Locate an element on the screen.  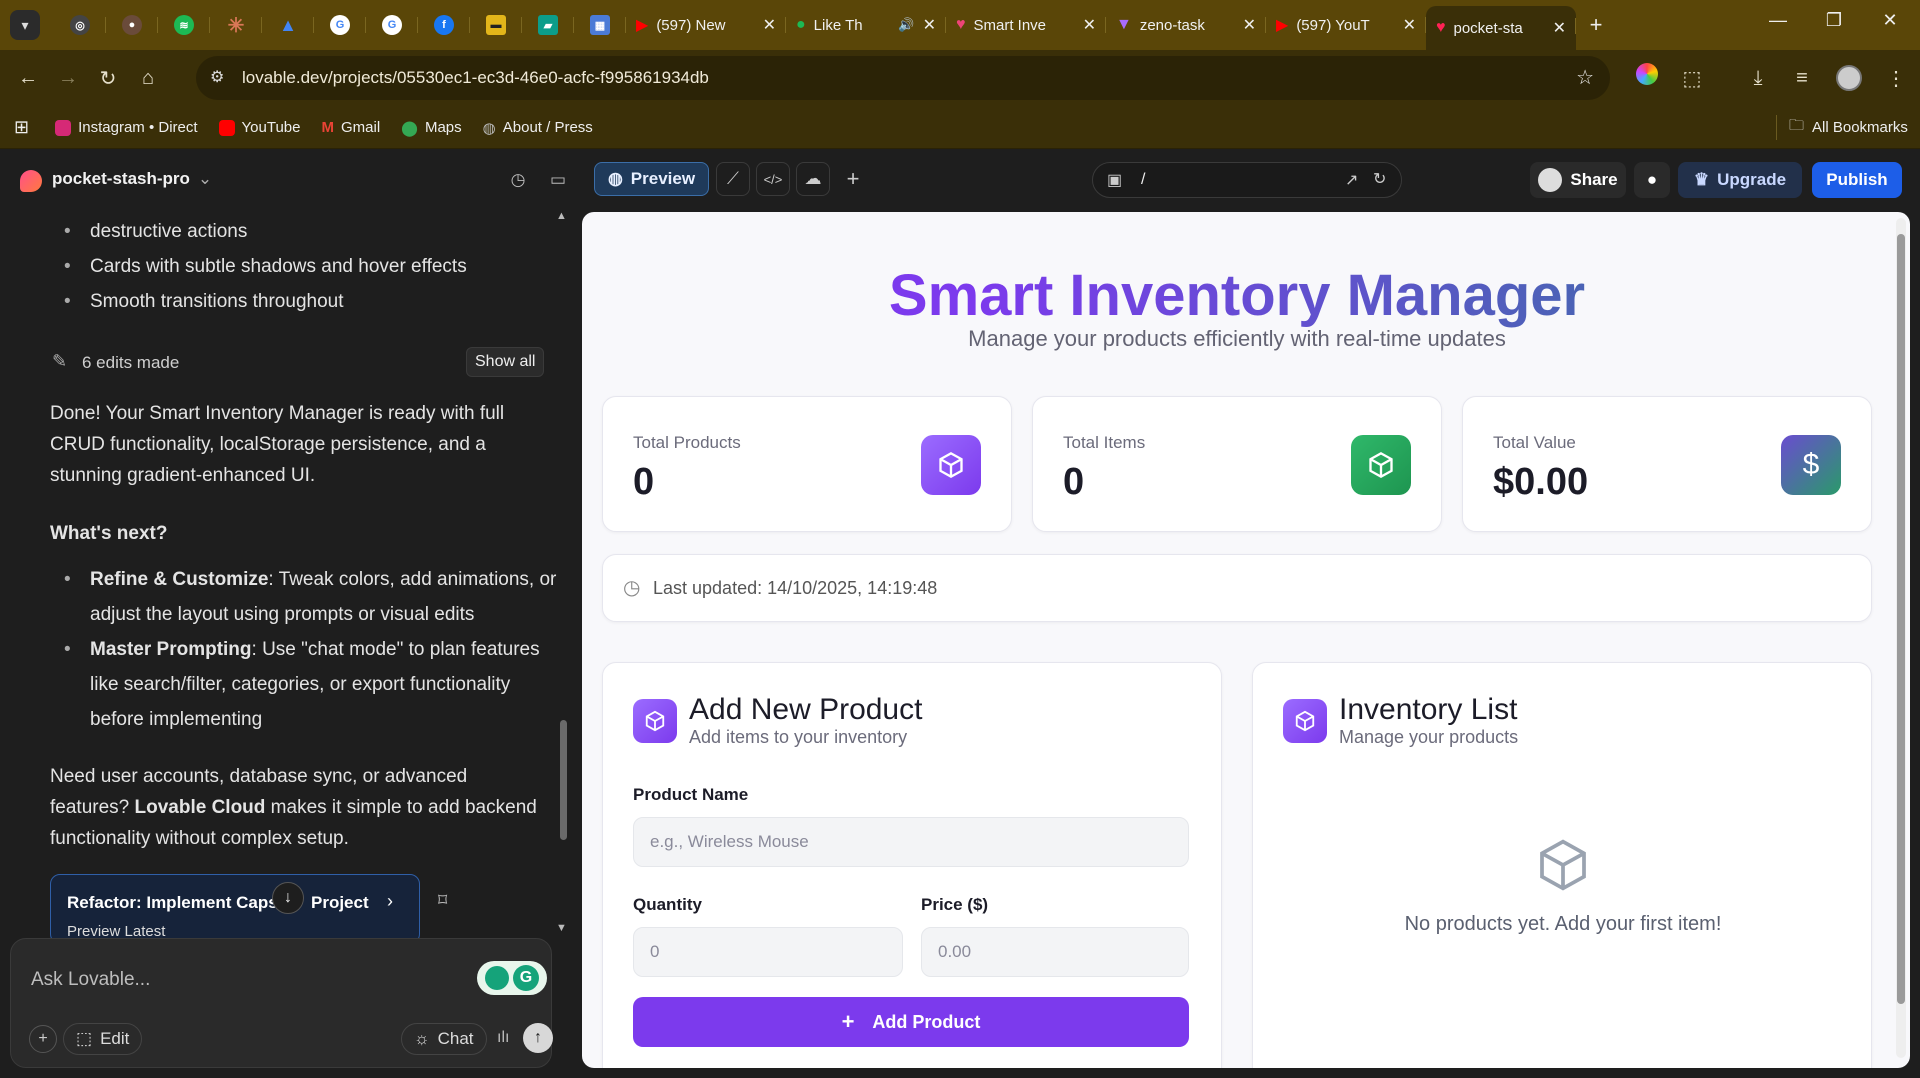
clock-icon: ◷ is located at coordinates (632, 588).